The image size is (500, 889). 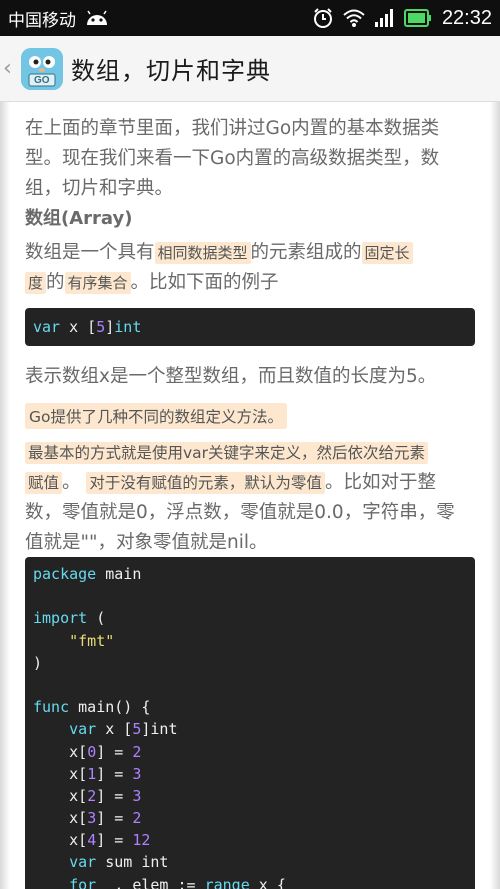 I want to click on highlight-term: 对于没有赋值的元素，默认为零值, so click(x=205, y=483).